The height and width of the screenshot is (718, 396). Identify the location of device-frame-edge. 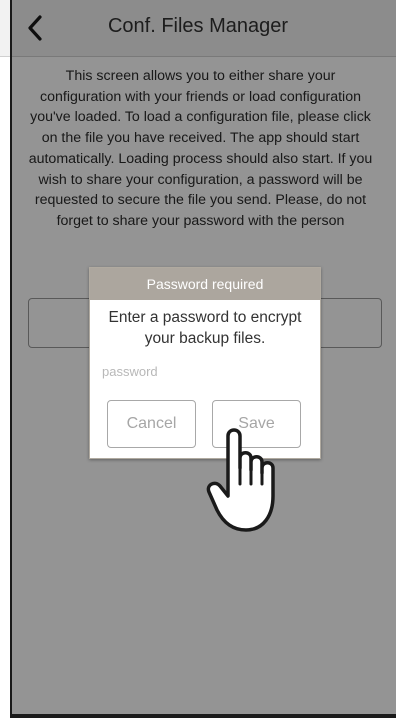
(11, 359).